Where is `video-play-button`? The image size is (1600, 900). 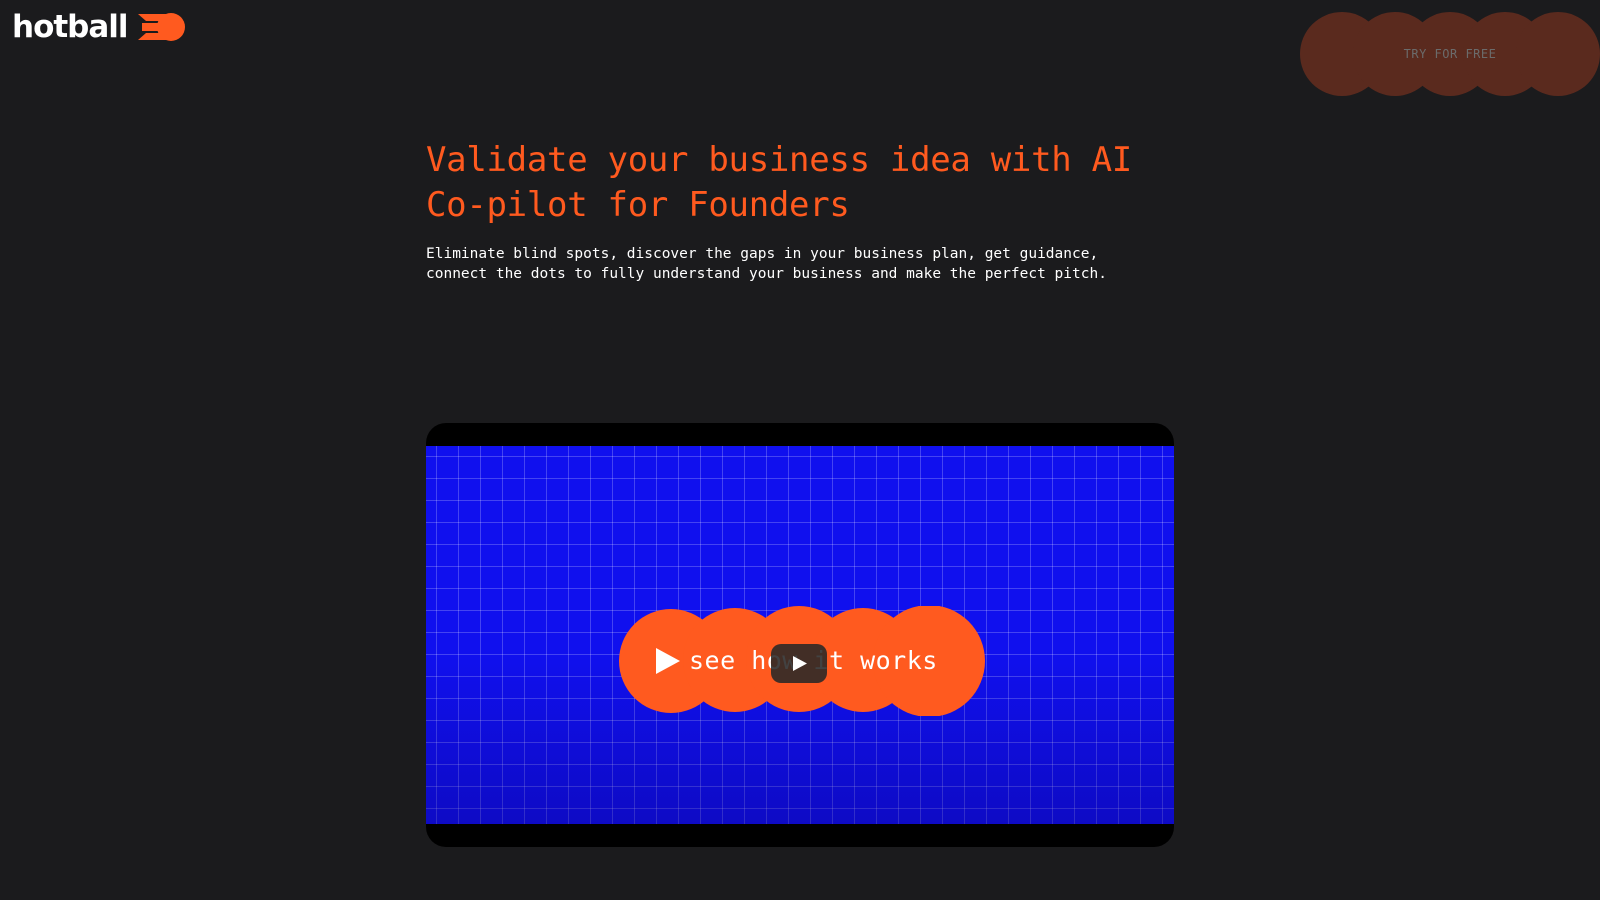 video-play-button is located at coordinates (799, 663).